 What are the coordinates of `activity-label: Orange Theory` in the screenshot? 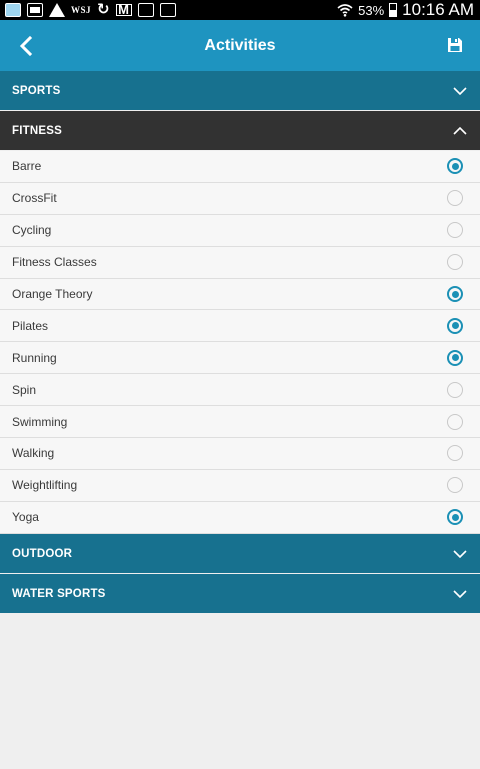 It's located at (52, 294).